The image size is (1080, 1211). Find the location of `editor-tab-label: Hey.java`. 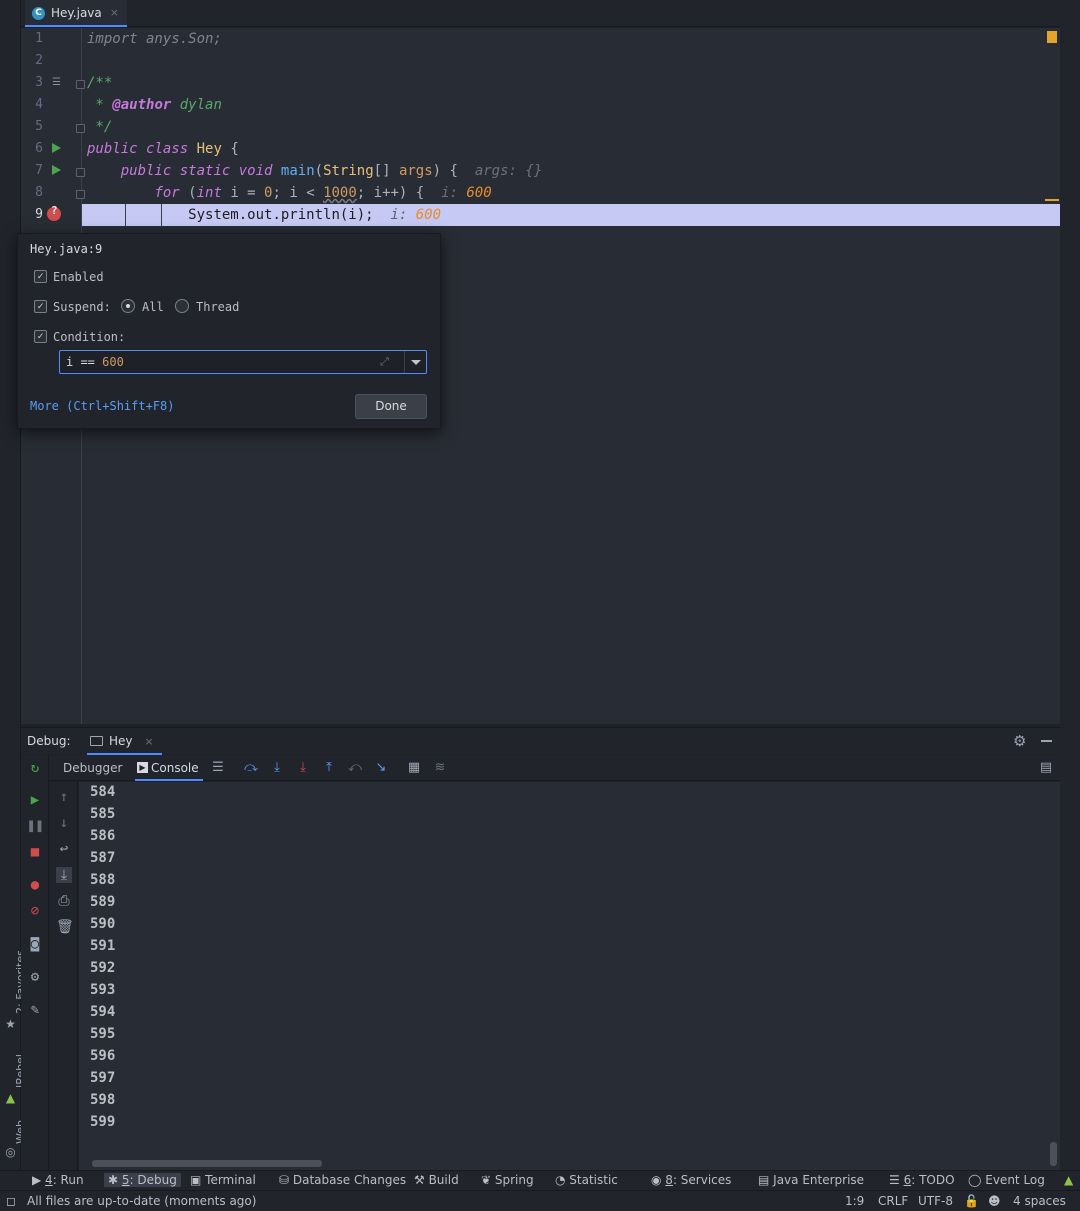

editor-tab-label: Hey.java is located at coordinates (76, 12).